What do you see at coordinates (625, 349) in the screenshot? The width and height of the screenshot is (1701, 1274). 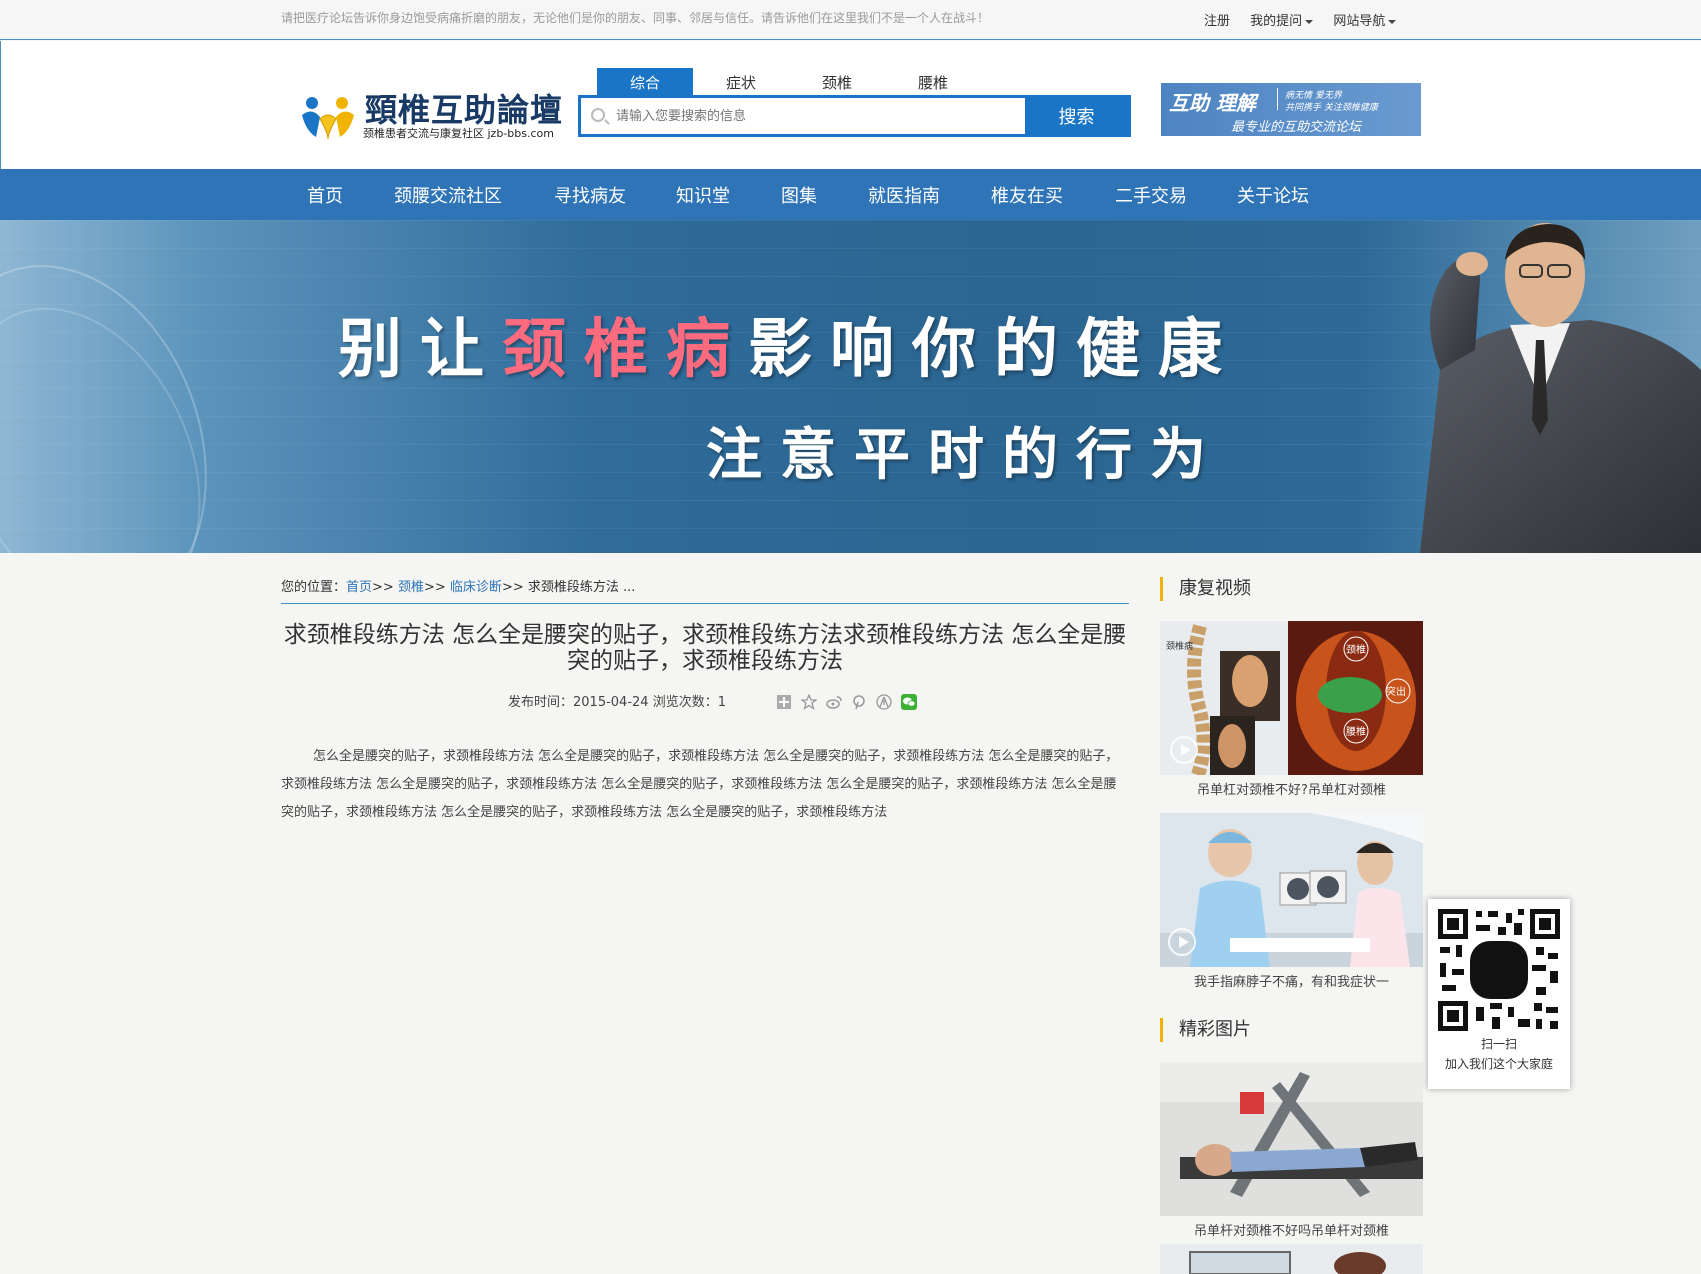 I see `hero-headline-highlight: 颈椎病` at bounding box center [625, 349].